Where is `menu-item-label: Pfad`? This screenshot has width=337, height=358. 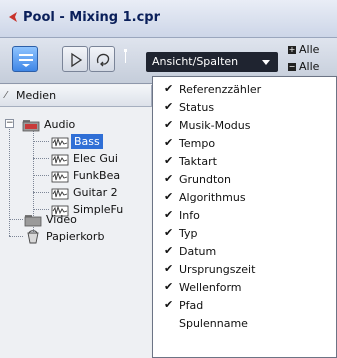 menu-item-label: Pfad is located at coordinates (191, 305).